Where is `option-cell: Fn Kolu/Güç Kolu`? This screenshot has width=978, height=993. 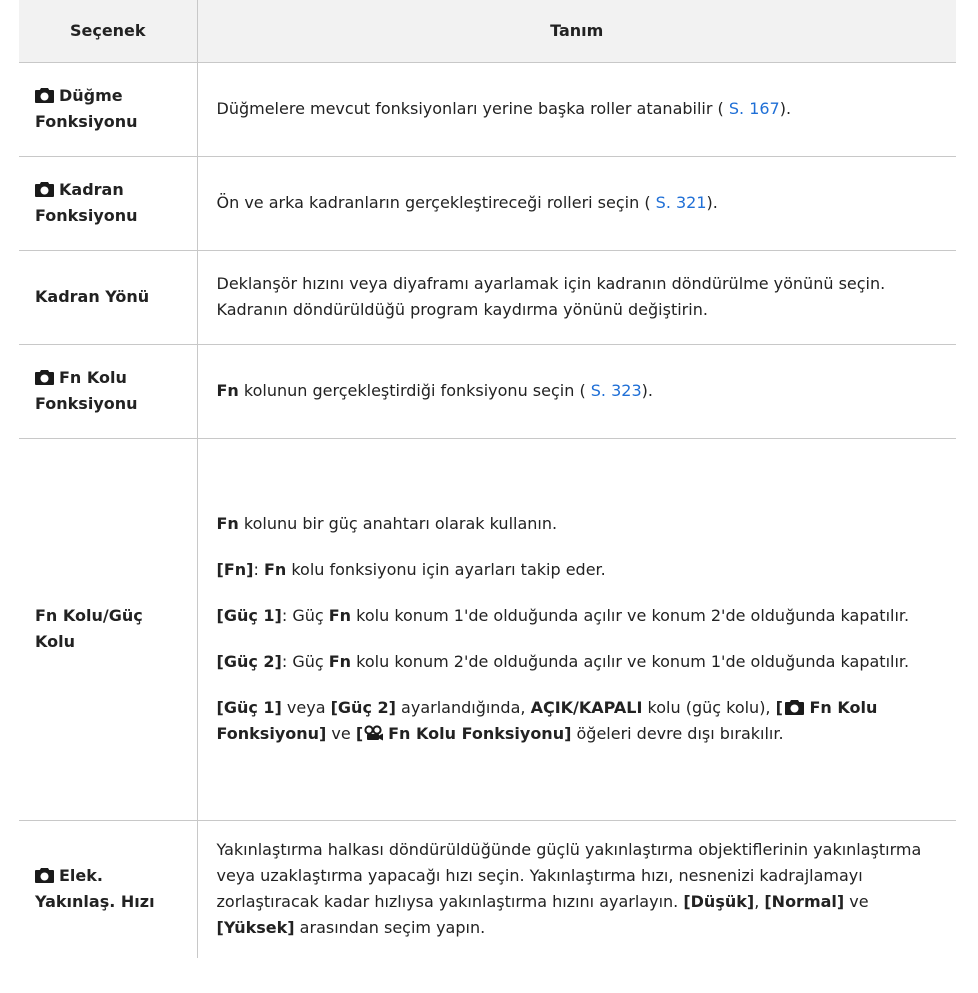
option-cell: Fn Kolu/Güç Kolu is located at coordinates (108, 629).